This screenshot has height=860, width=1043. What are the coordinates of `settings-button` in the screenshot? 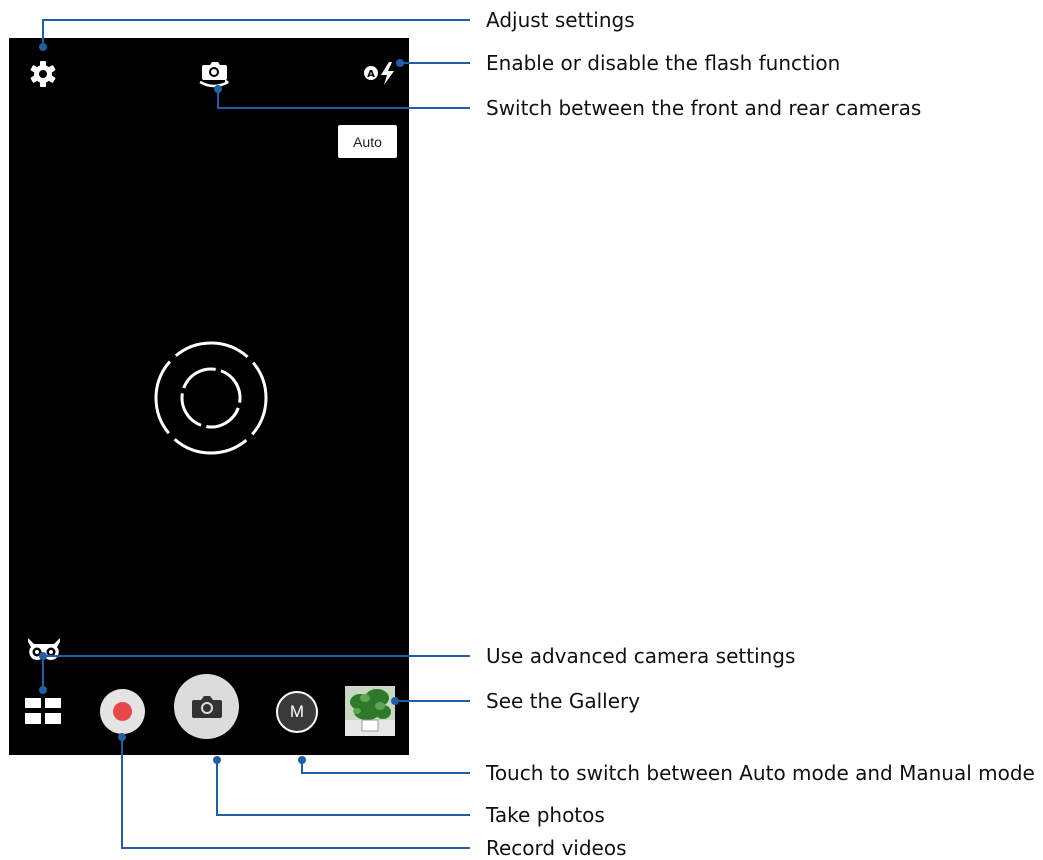 It's located at (43, 74).